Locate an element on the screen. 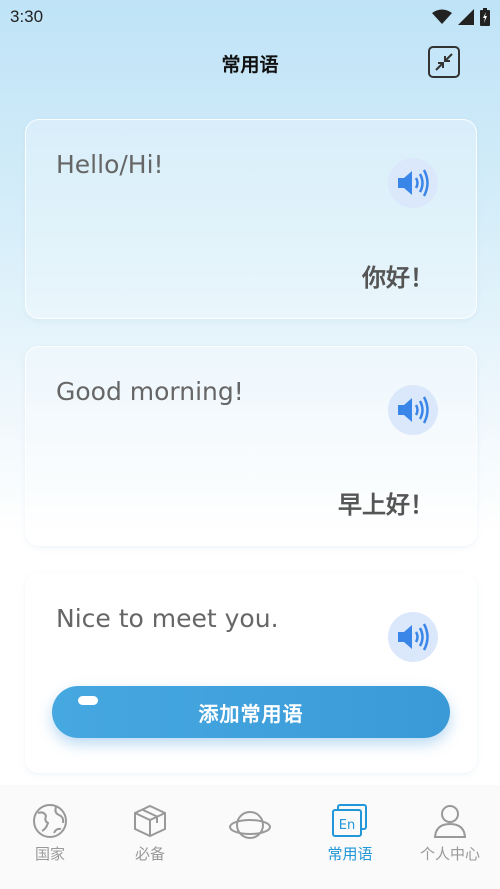  collapse-button is located at coordinates (444, 62).